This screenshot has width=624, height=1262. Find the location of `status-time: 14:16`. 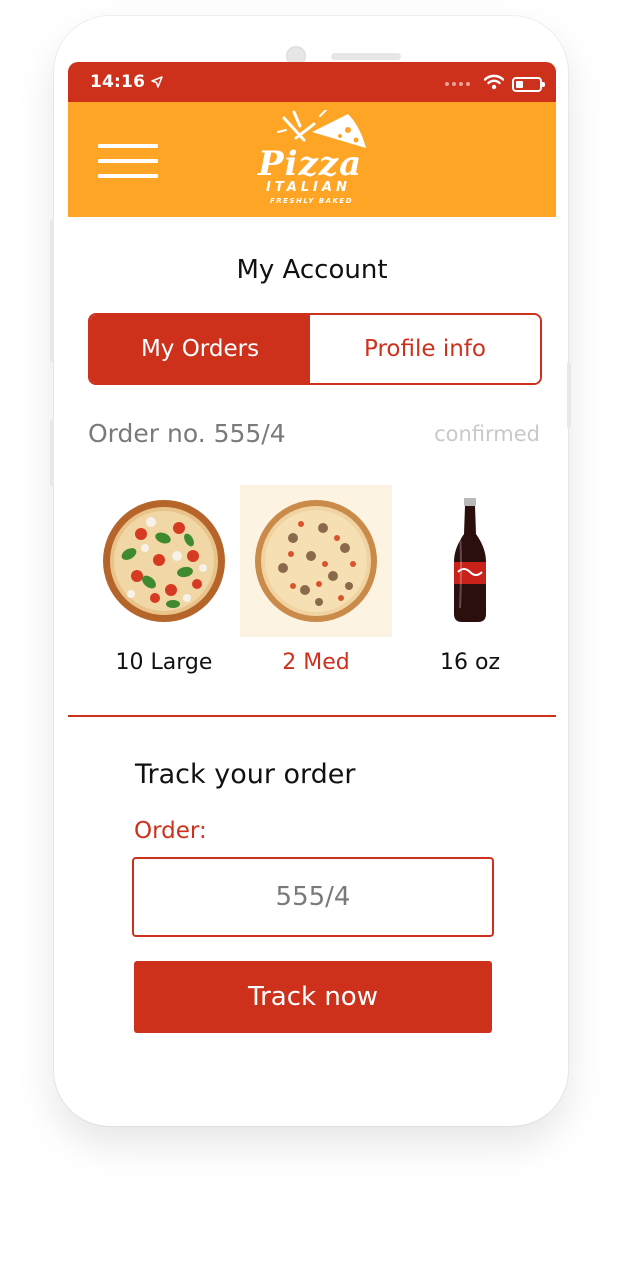

status-time: 14:16 is located at coordinates (118, 82).